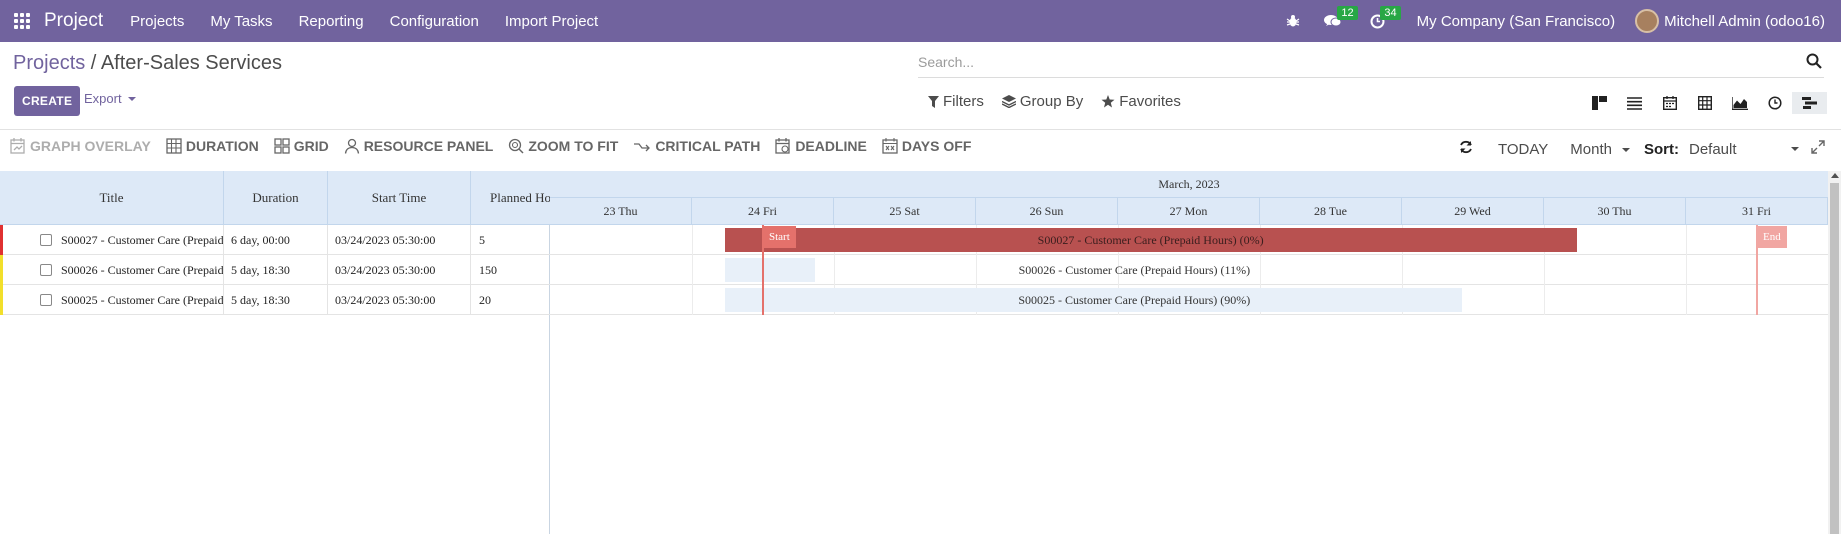  What do you see at coordinates (1108, 101) in the screenshot?
I see `star-icon` at bounding box center [1108, 101].